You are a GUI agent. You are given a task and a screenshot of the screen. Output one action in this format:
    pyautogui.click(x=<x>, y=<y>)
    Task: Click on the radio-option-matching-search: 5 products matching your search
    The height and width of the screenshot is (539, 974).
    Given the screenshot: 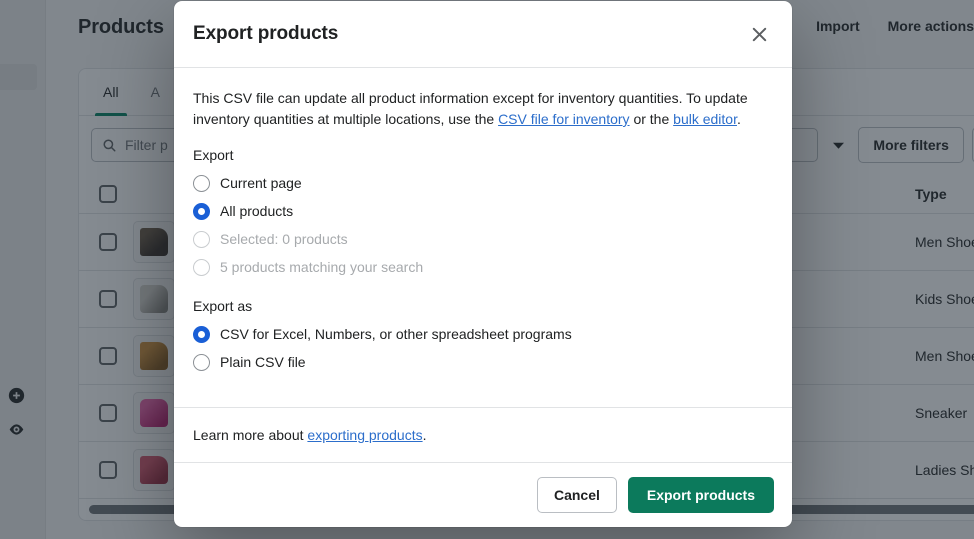 What is the action you would take?
    pyautogui.click(x=483, y=267)
    